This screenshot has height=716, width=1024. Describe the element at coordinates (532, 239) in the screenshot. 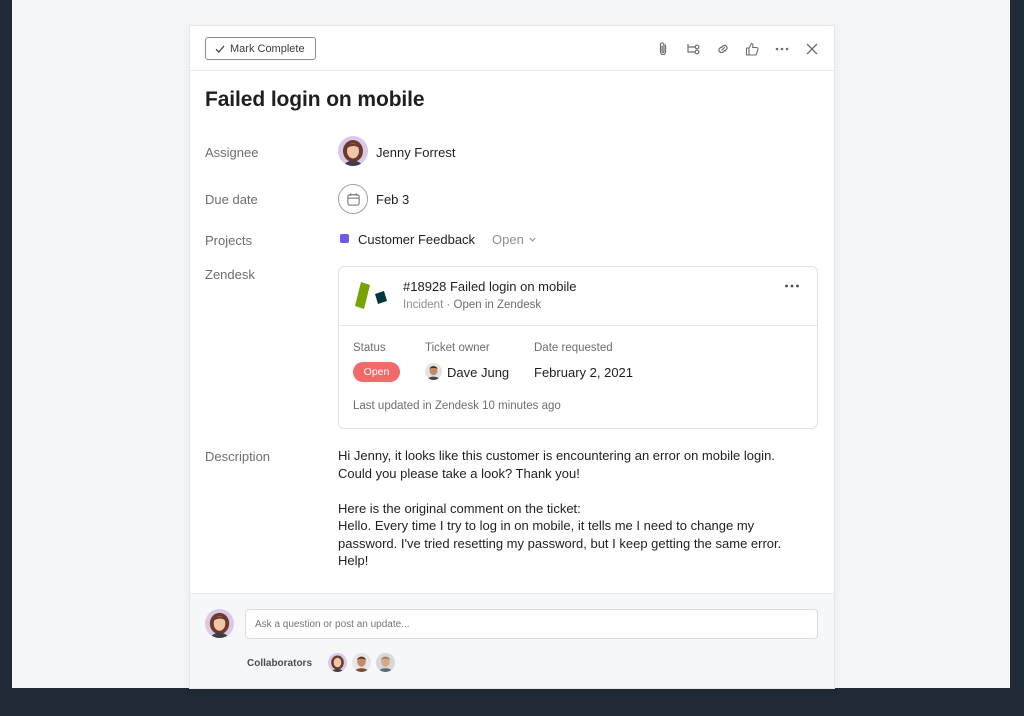

I see `chevron-down-icon` at that location.